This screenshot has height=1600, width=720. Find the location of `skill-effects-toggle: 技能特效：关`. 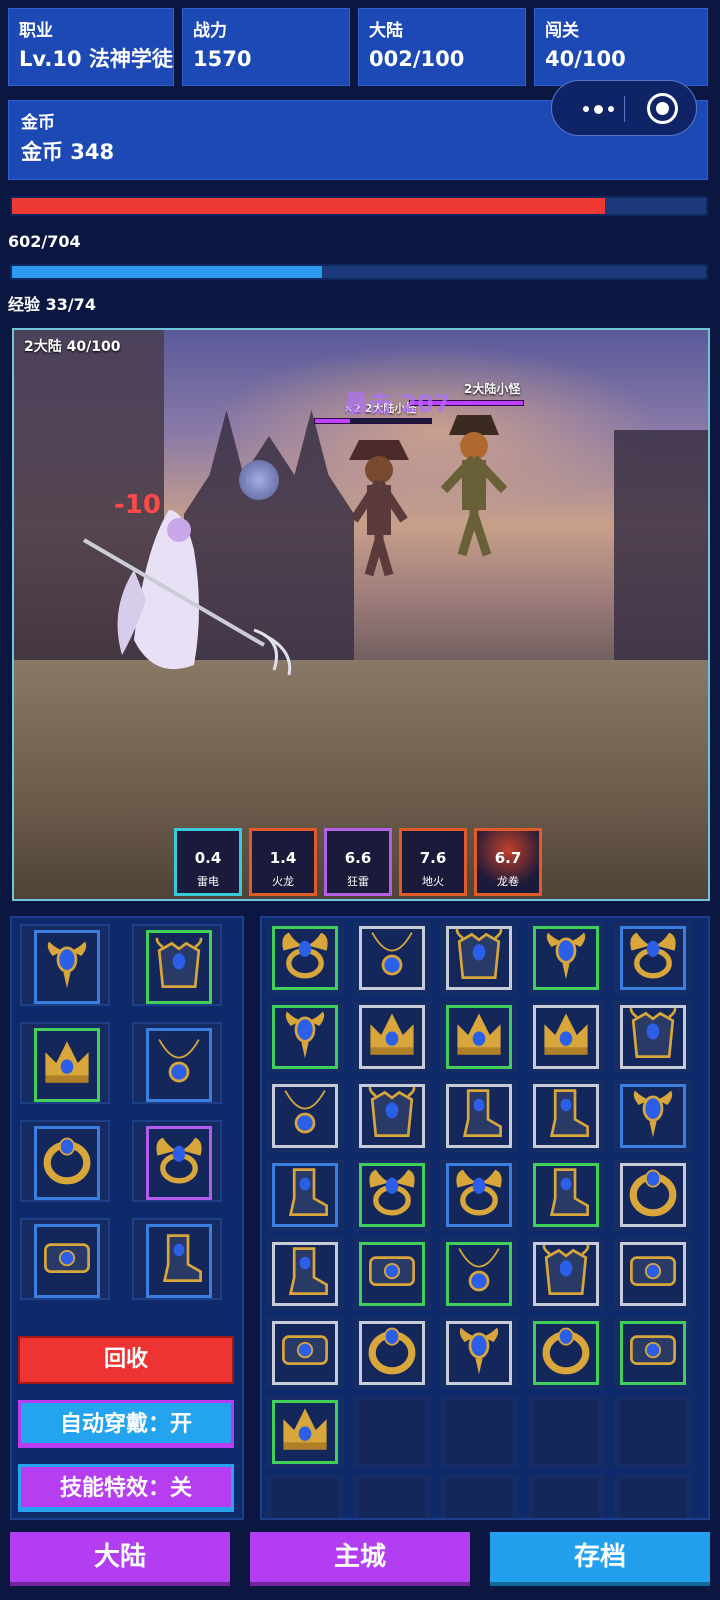

skill-effects-toggle: 技能特效：关 is located at coordinates (126, 1488).